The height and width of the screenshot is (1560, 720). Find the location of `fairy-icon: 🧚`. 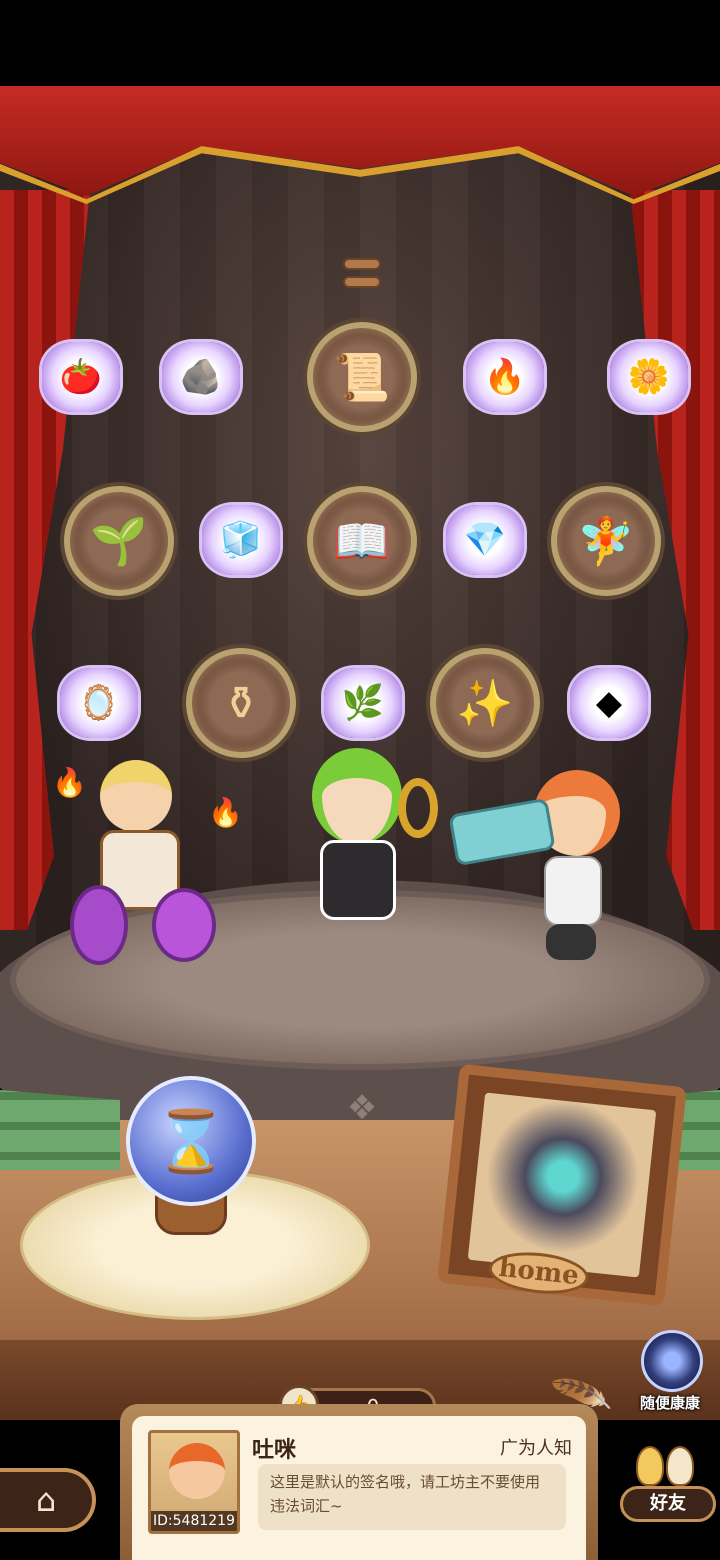

fairy-icon: 🧚 is located at coordinates (606, 541).